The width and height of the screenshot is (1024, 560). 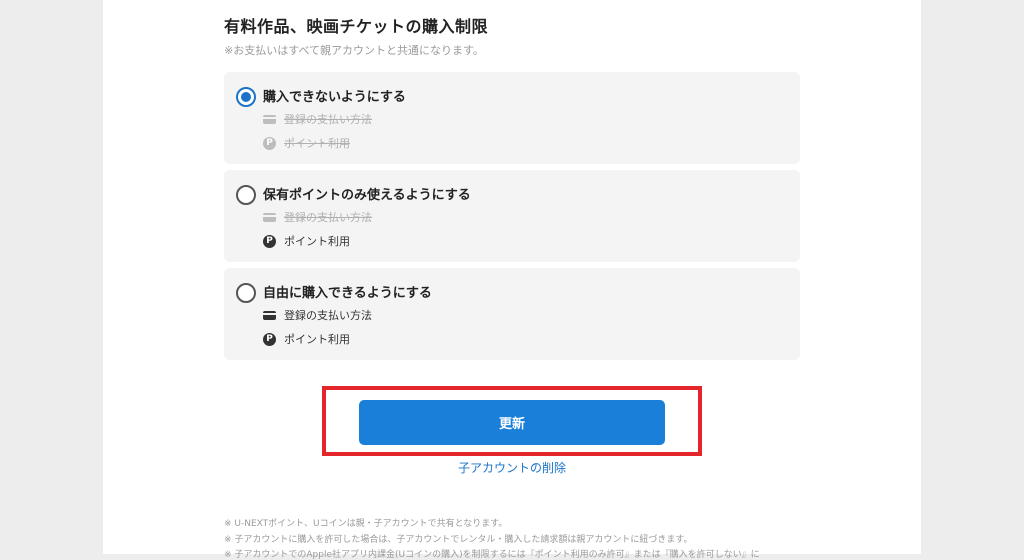 What do you see at coordinates (334, 97) in the screenshot?
I see `option-label: 購入できないようにする` at bounding box center [334, 97].